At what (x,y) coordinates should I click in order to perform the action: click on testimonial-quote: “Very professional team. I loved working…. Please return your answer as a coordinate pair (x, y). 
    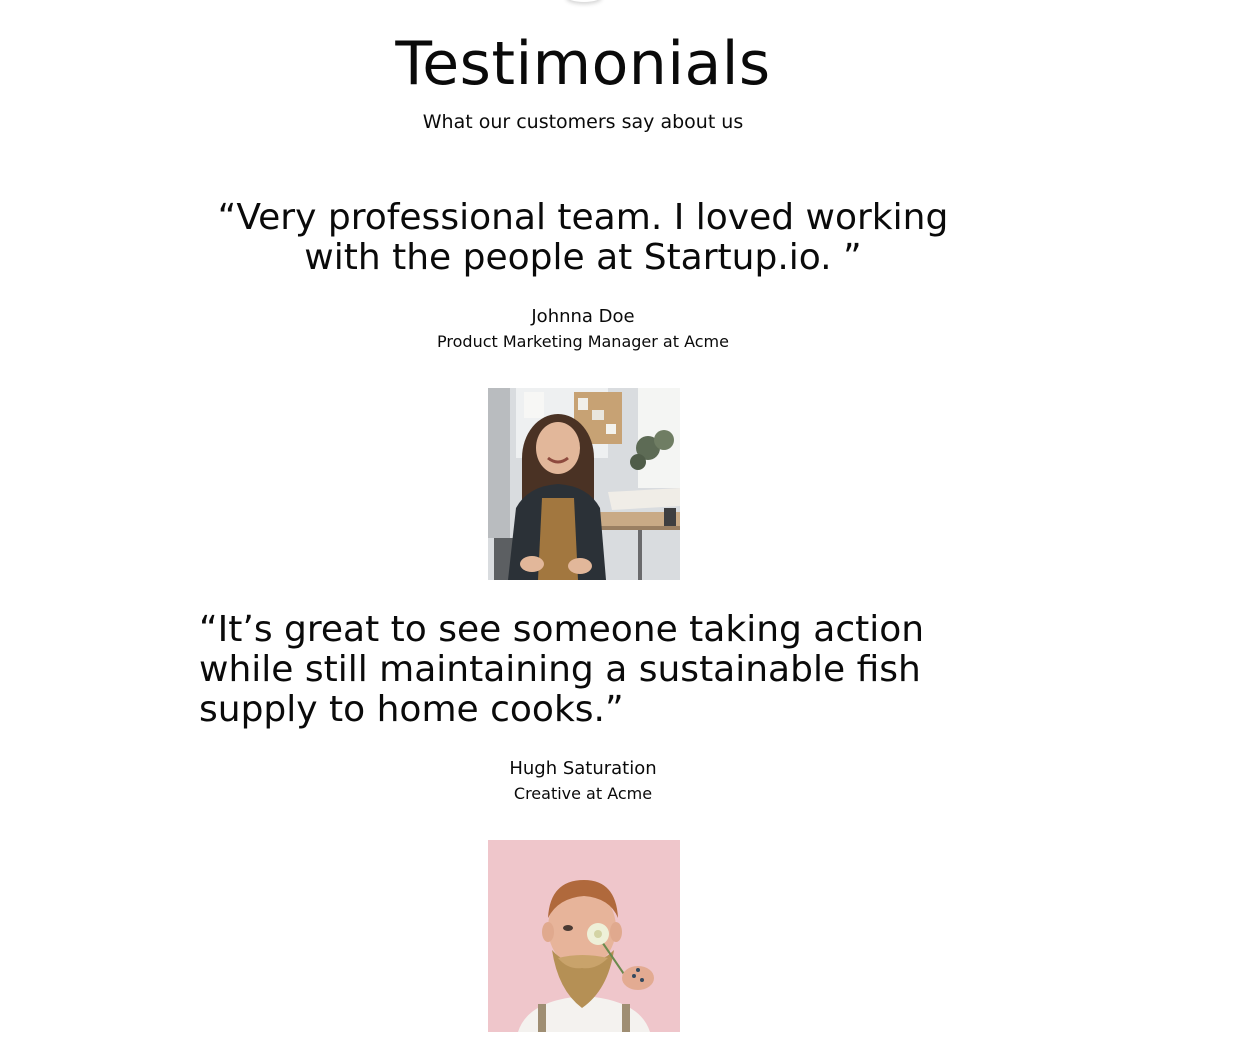
    Looking at the image, I should click on (583, 237).